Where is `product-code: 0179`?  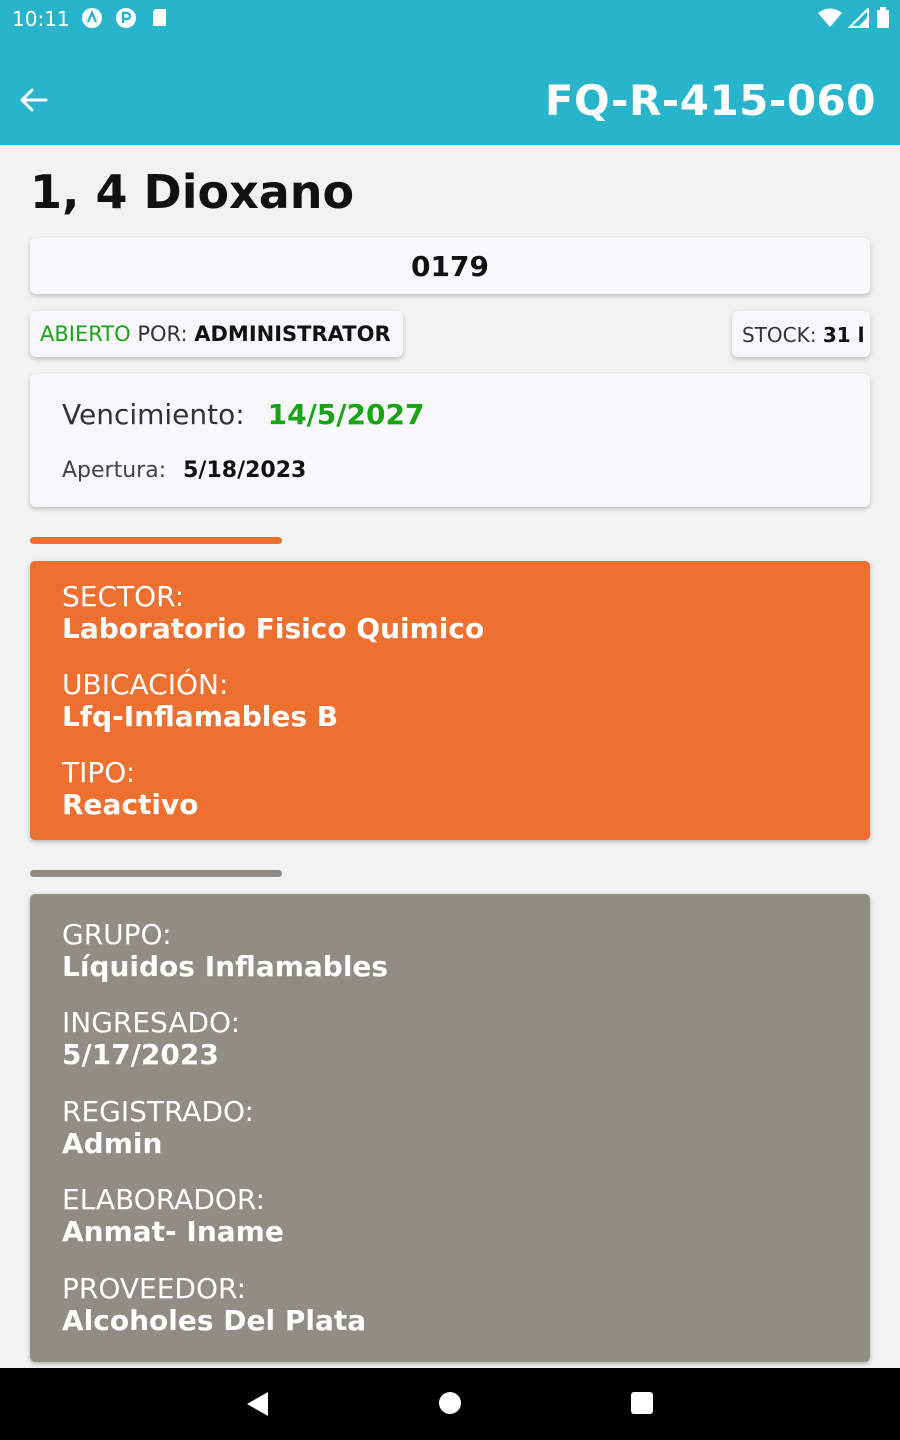
product-code: 0179 is located at coordinates (450, 266).